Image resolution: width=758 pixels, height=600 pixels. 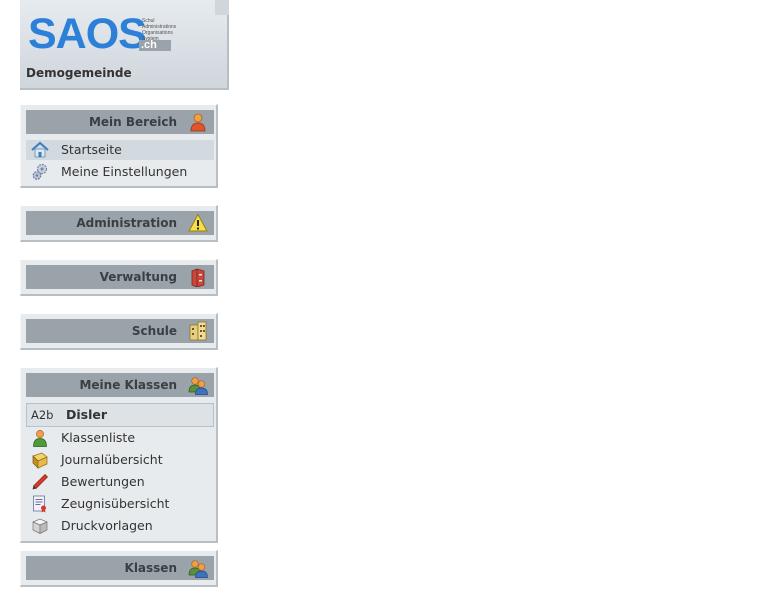 I want to click on menu-item-druckvorlagen: Druckvorlagen, so click(x=120, y=526).